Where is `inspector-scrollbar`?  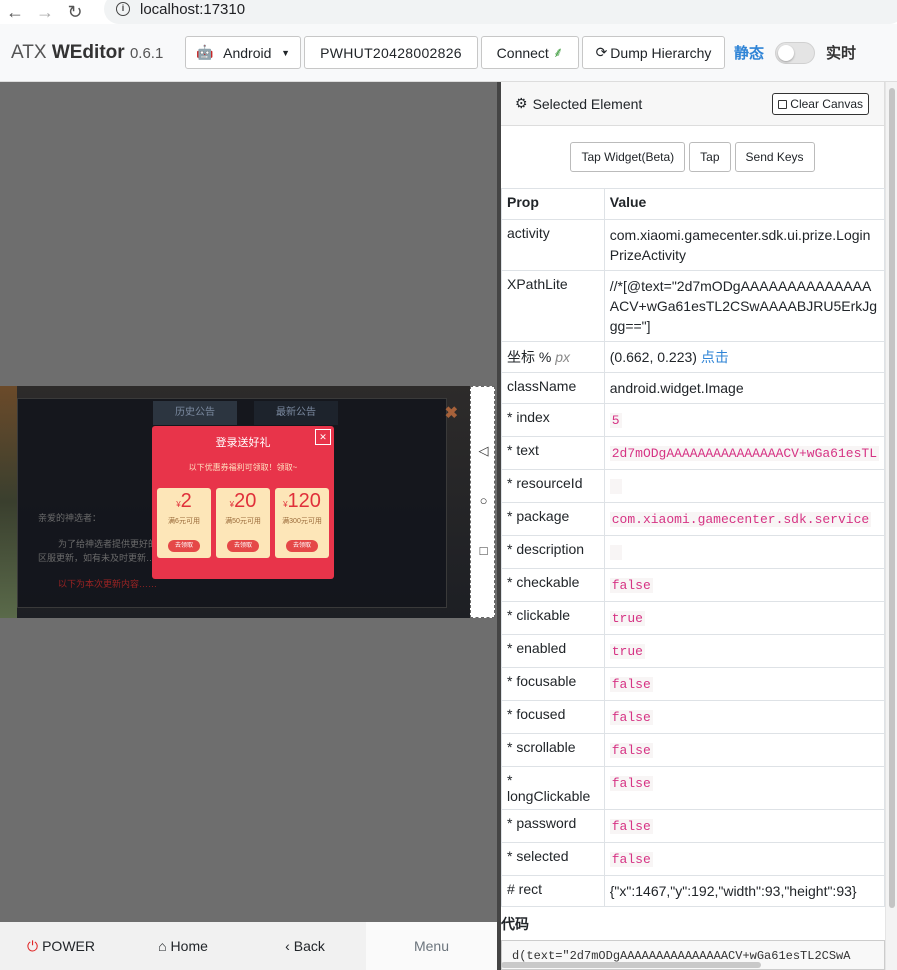
inspector-scrollbar is located at coordinates (891, 526).